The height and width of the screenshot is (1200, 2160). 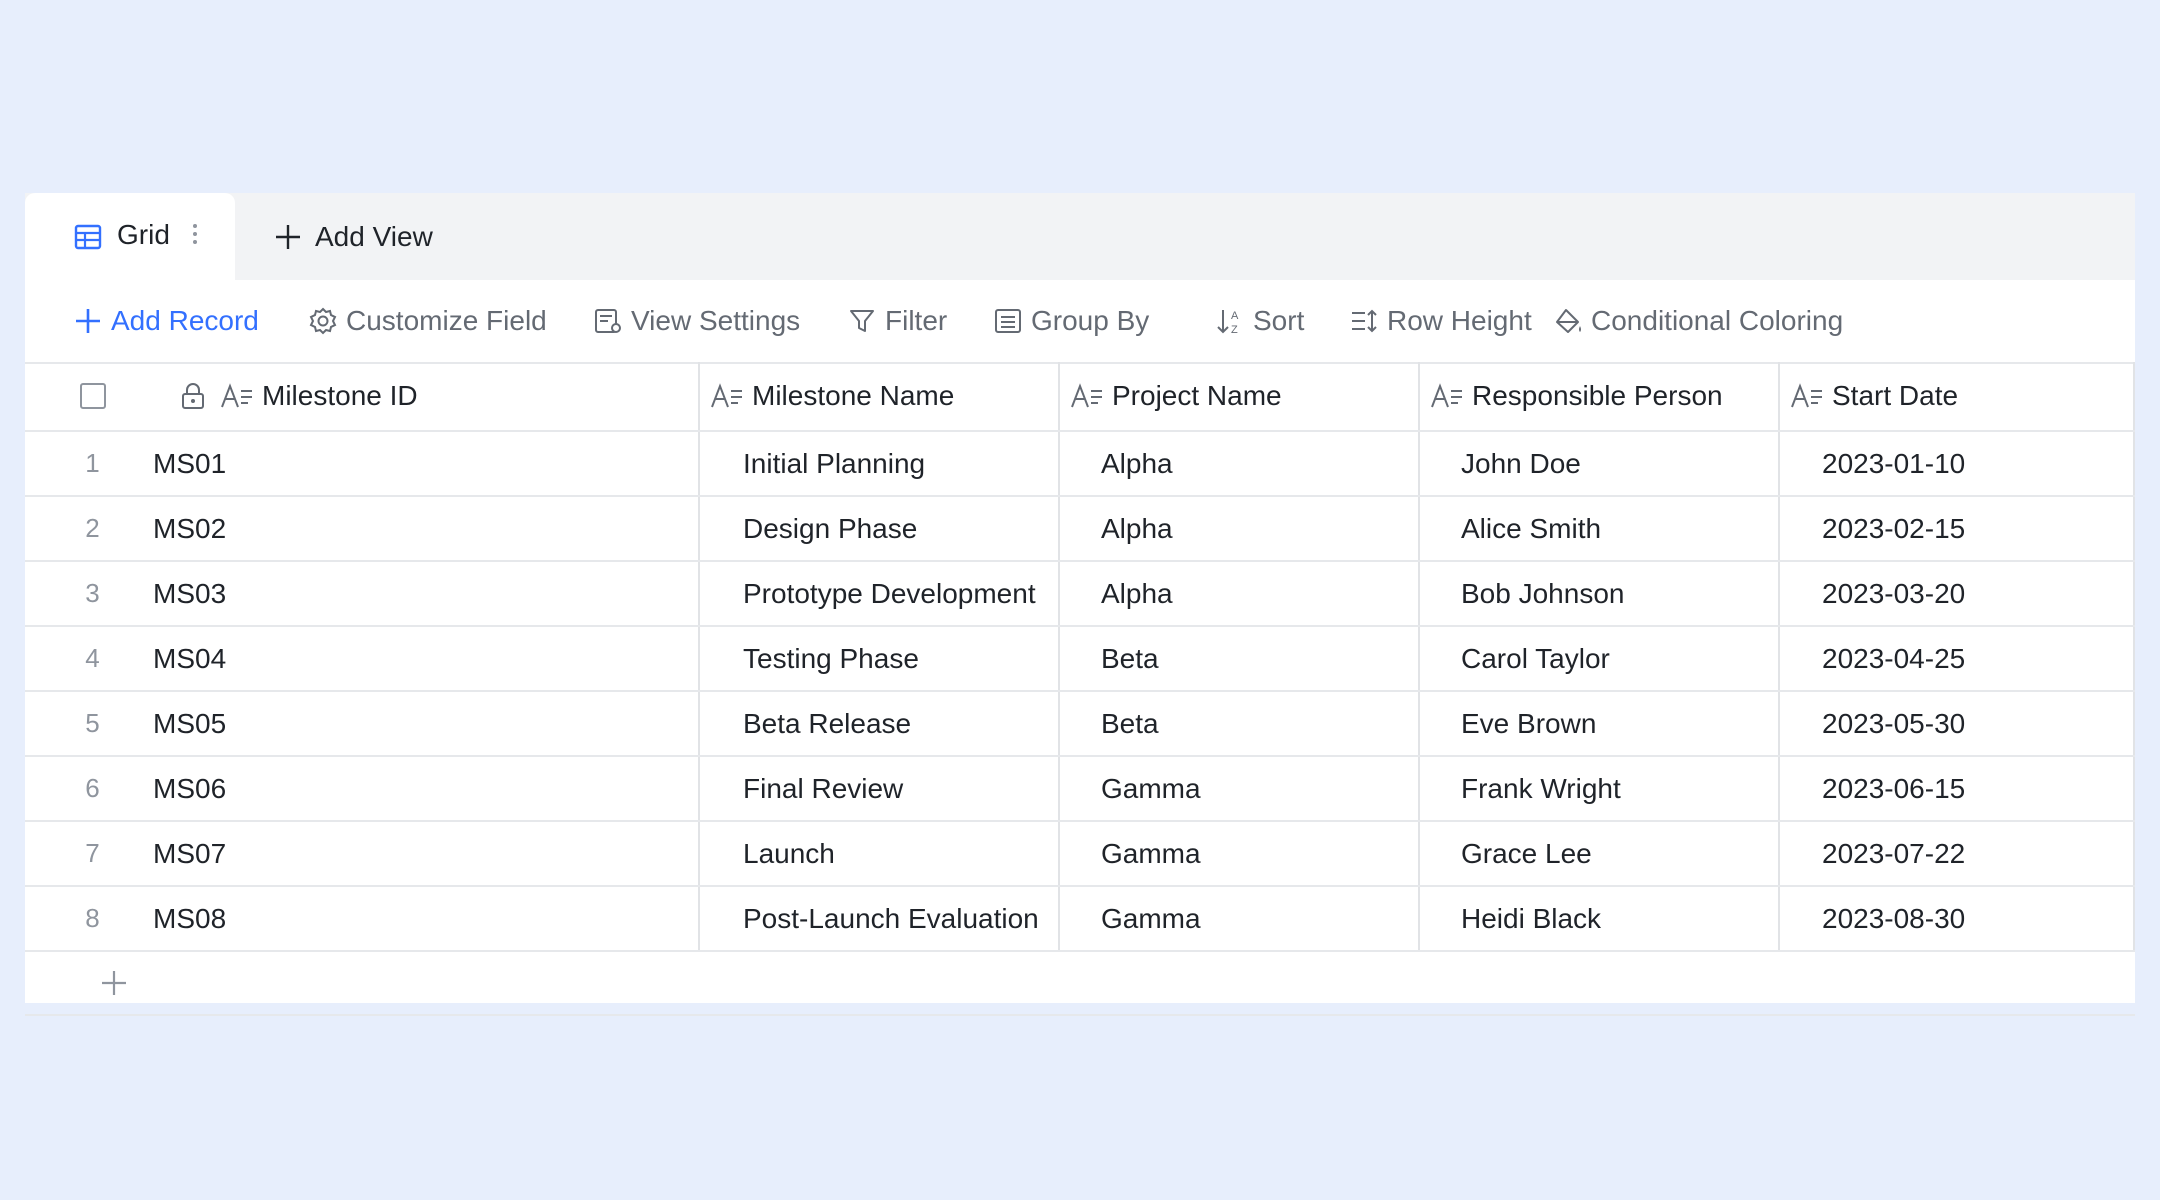 I want to click on column-header-start-date: Start Date, so click(x=1956, y=396).